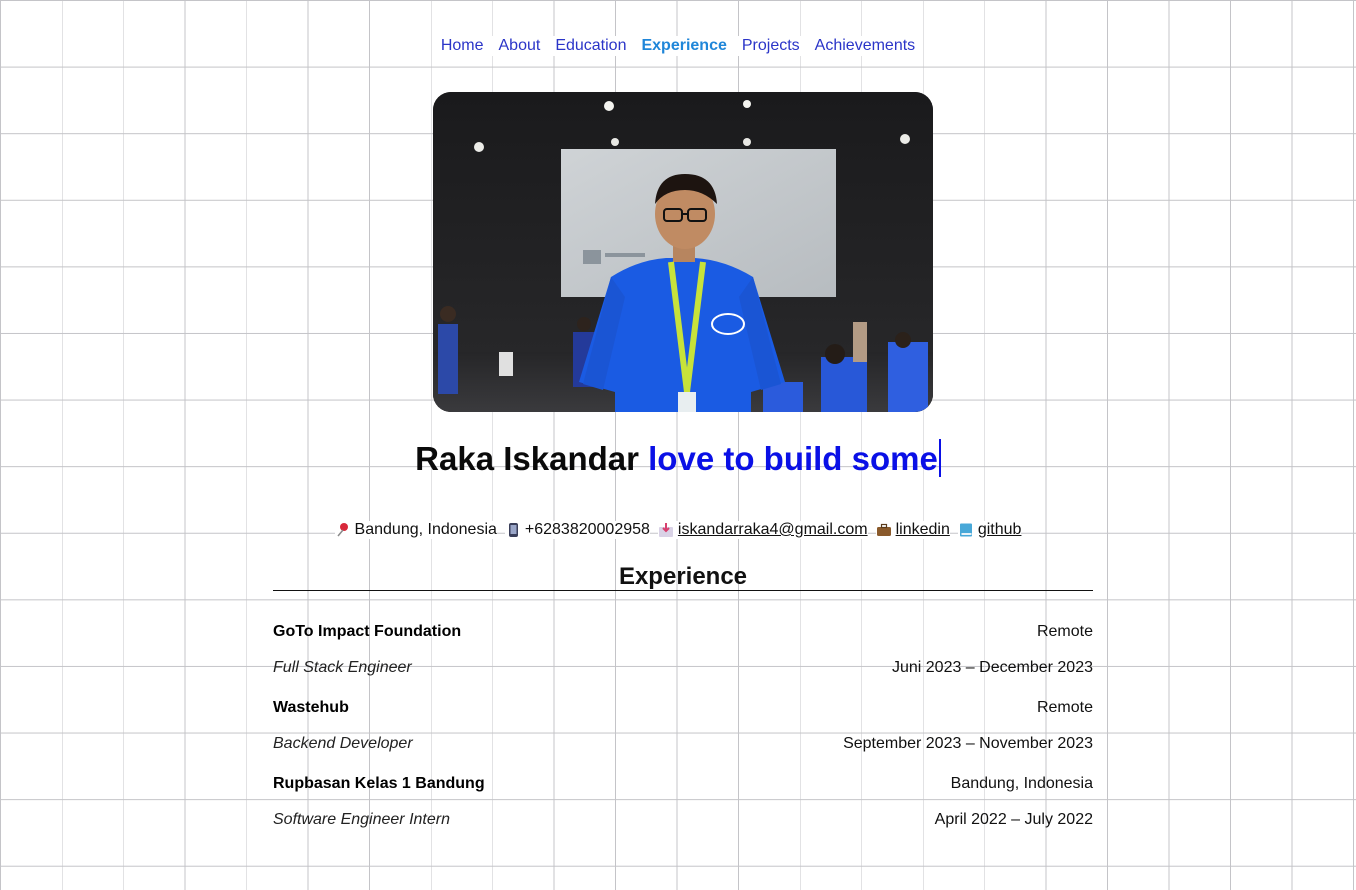 The image size is (1356, 890). I want to click on job-dates: September 2023 – November 2023, so click(968, 743).